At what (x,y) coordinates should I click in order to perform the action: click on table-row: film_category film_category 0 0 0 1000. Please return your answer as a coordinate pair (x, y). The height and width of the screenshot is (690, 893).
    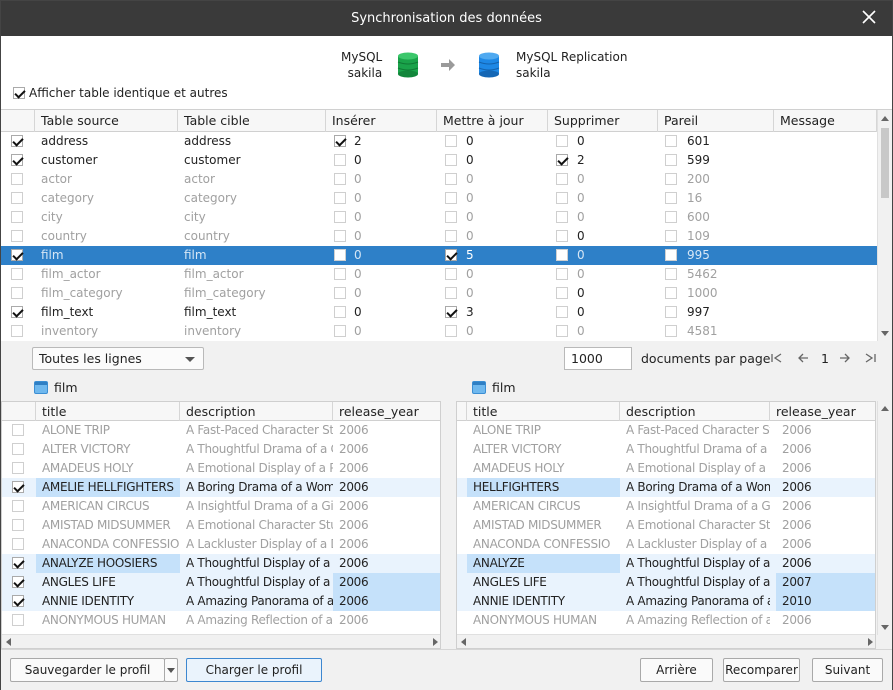
    Looking at the image, I should click on (439, 293).